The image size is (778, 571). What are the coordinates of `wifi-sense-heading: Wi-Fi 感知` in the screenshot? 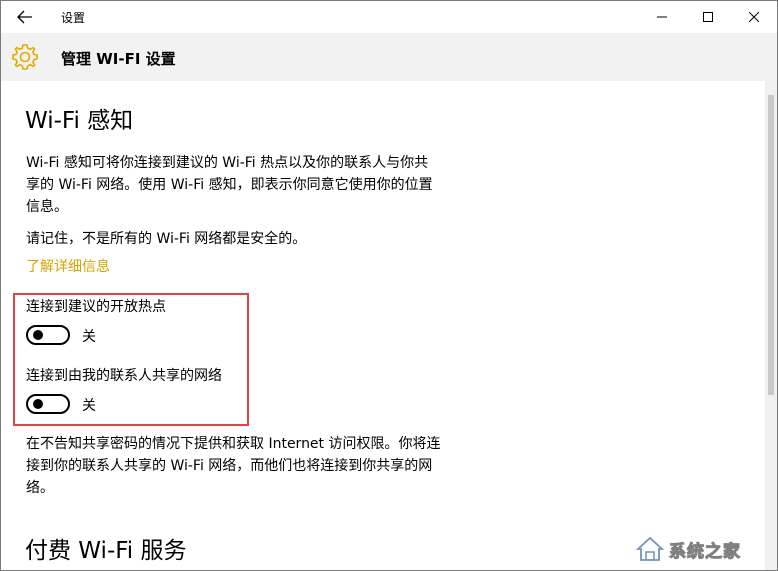 It's located at (79, 121).